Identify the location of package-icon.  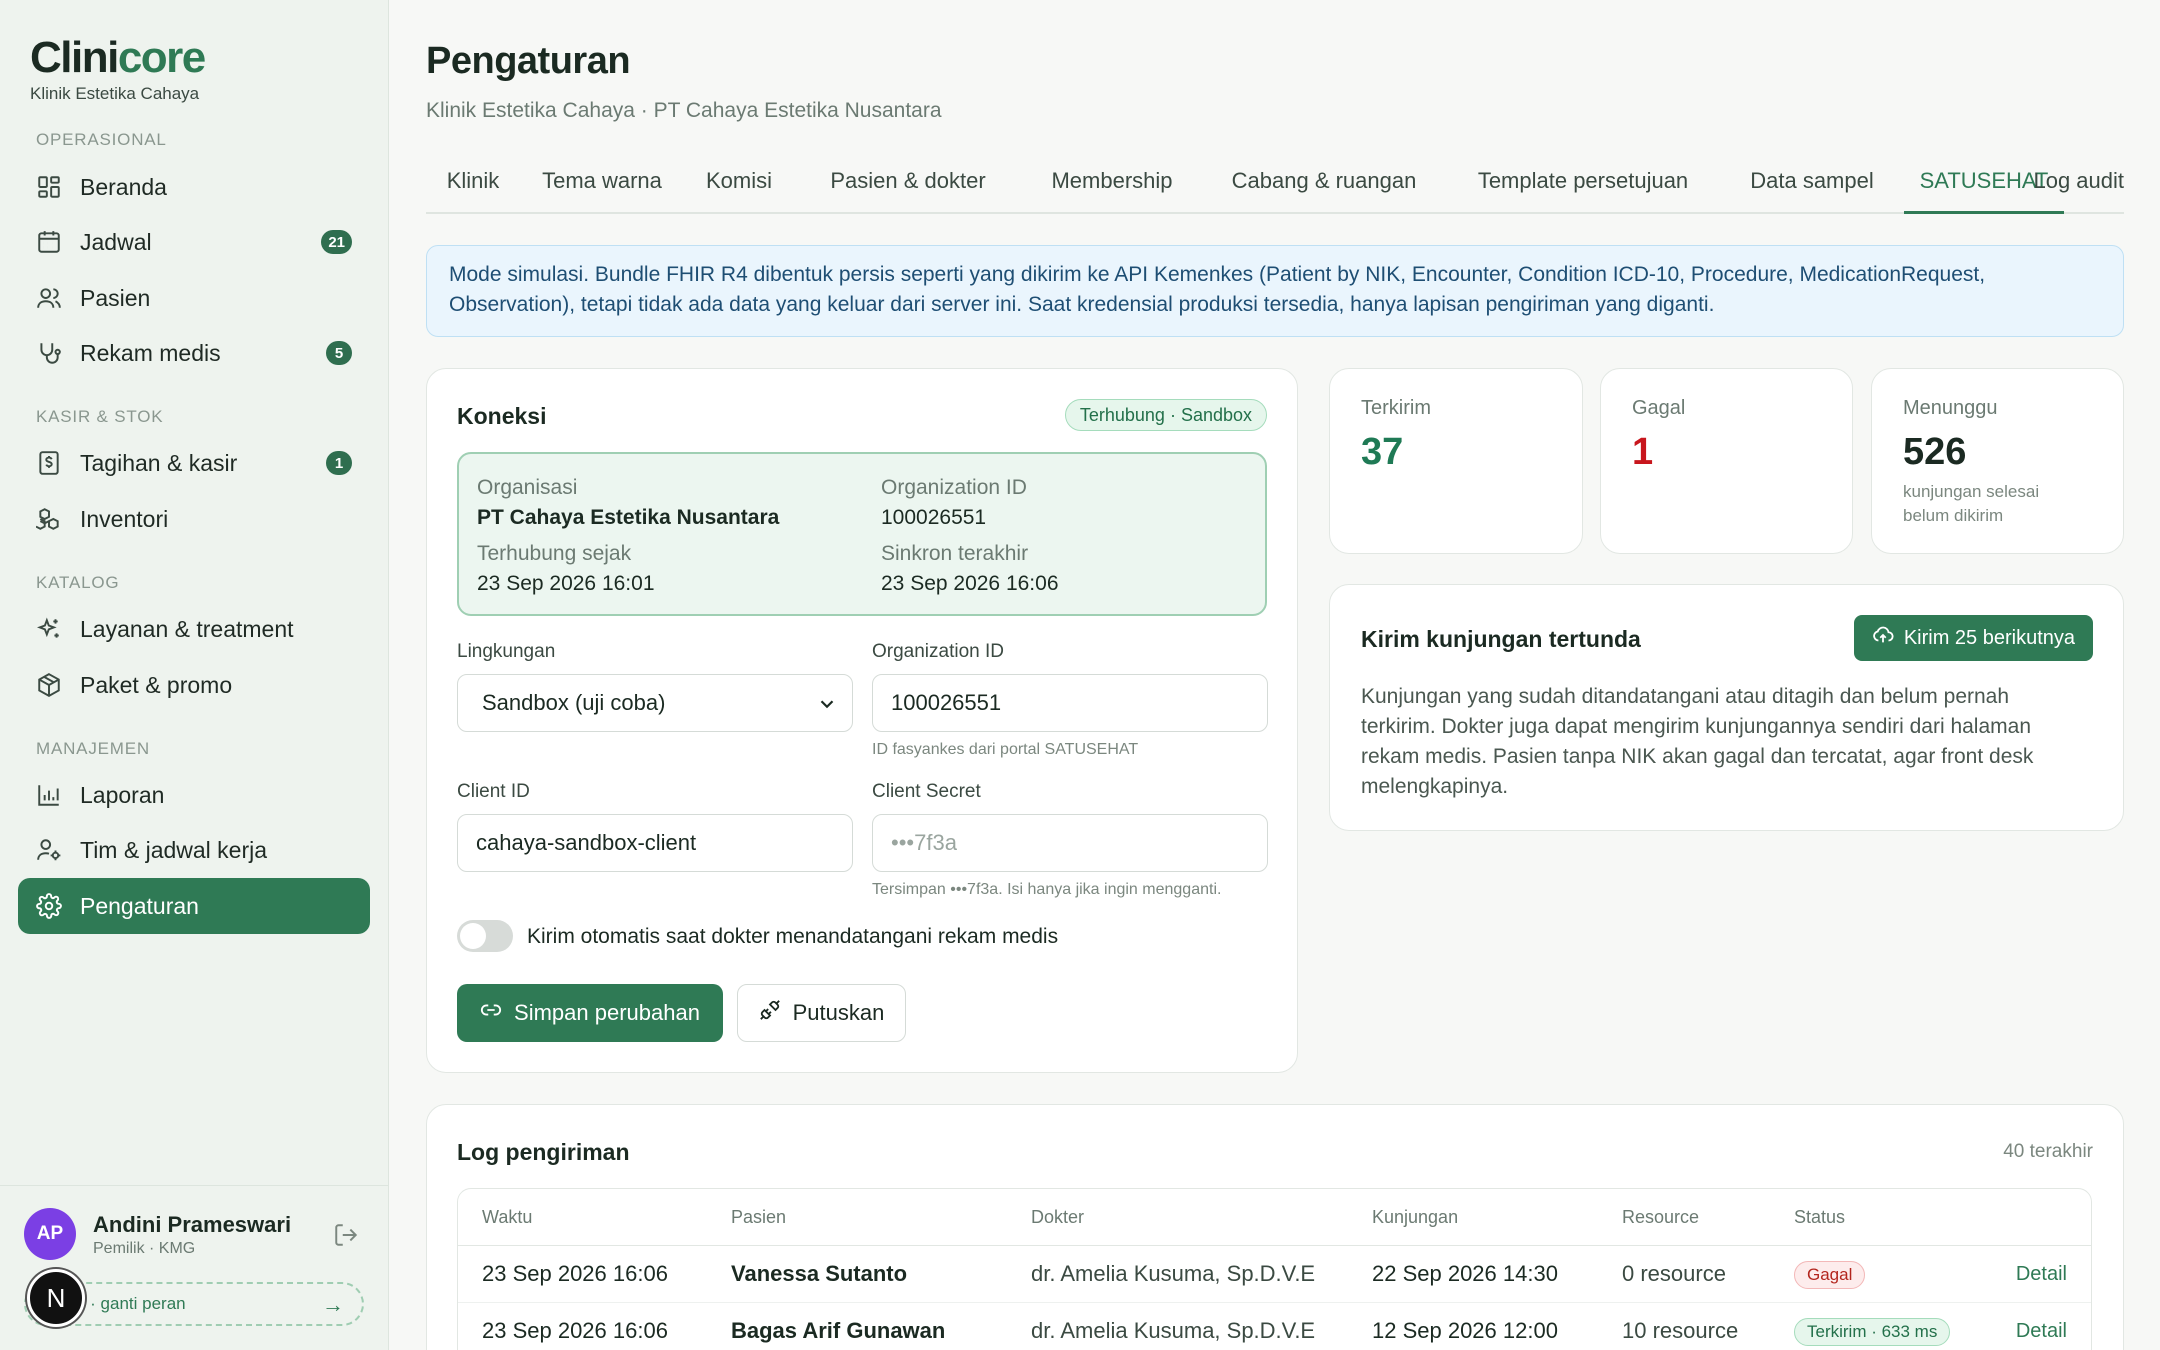
(49, 685).